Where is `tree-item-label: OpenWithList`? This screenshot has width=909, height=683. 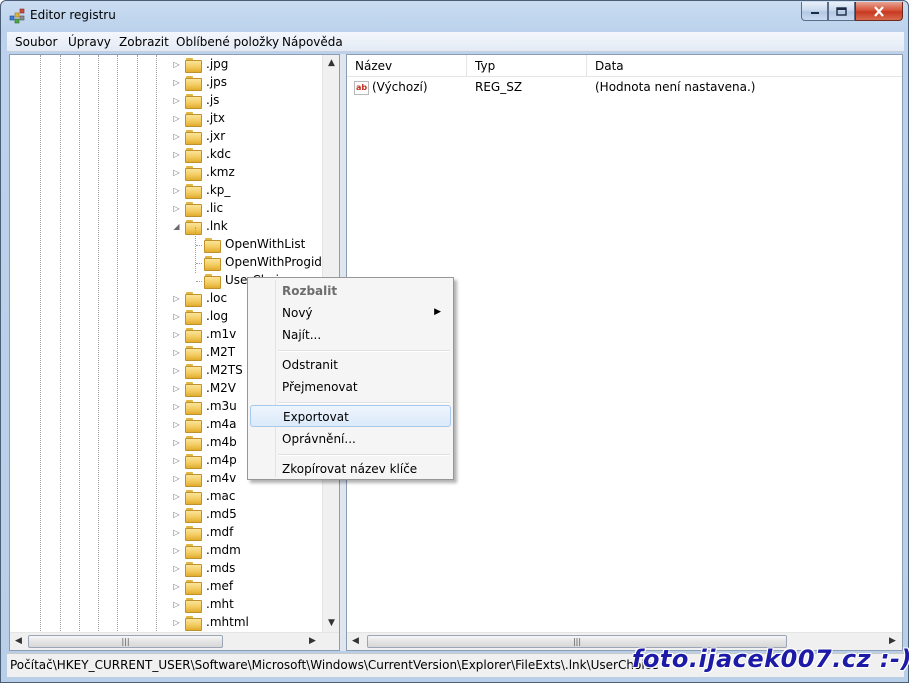 tree-item-label: OpenWithList is located at coordinates (265, 244).